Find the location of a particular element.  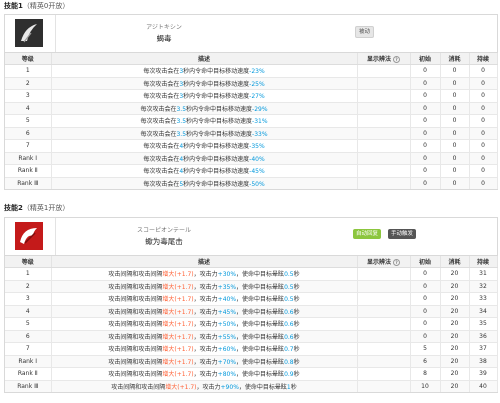

row-level: 4 is located at coordinates (28, 108).